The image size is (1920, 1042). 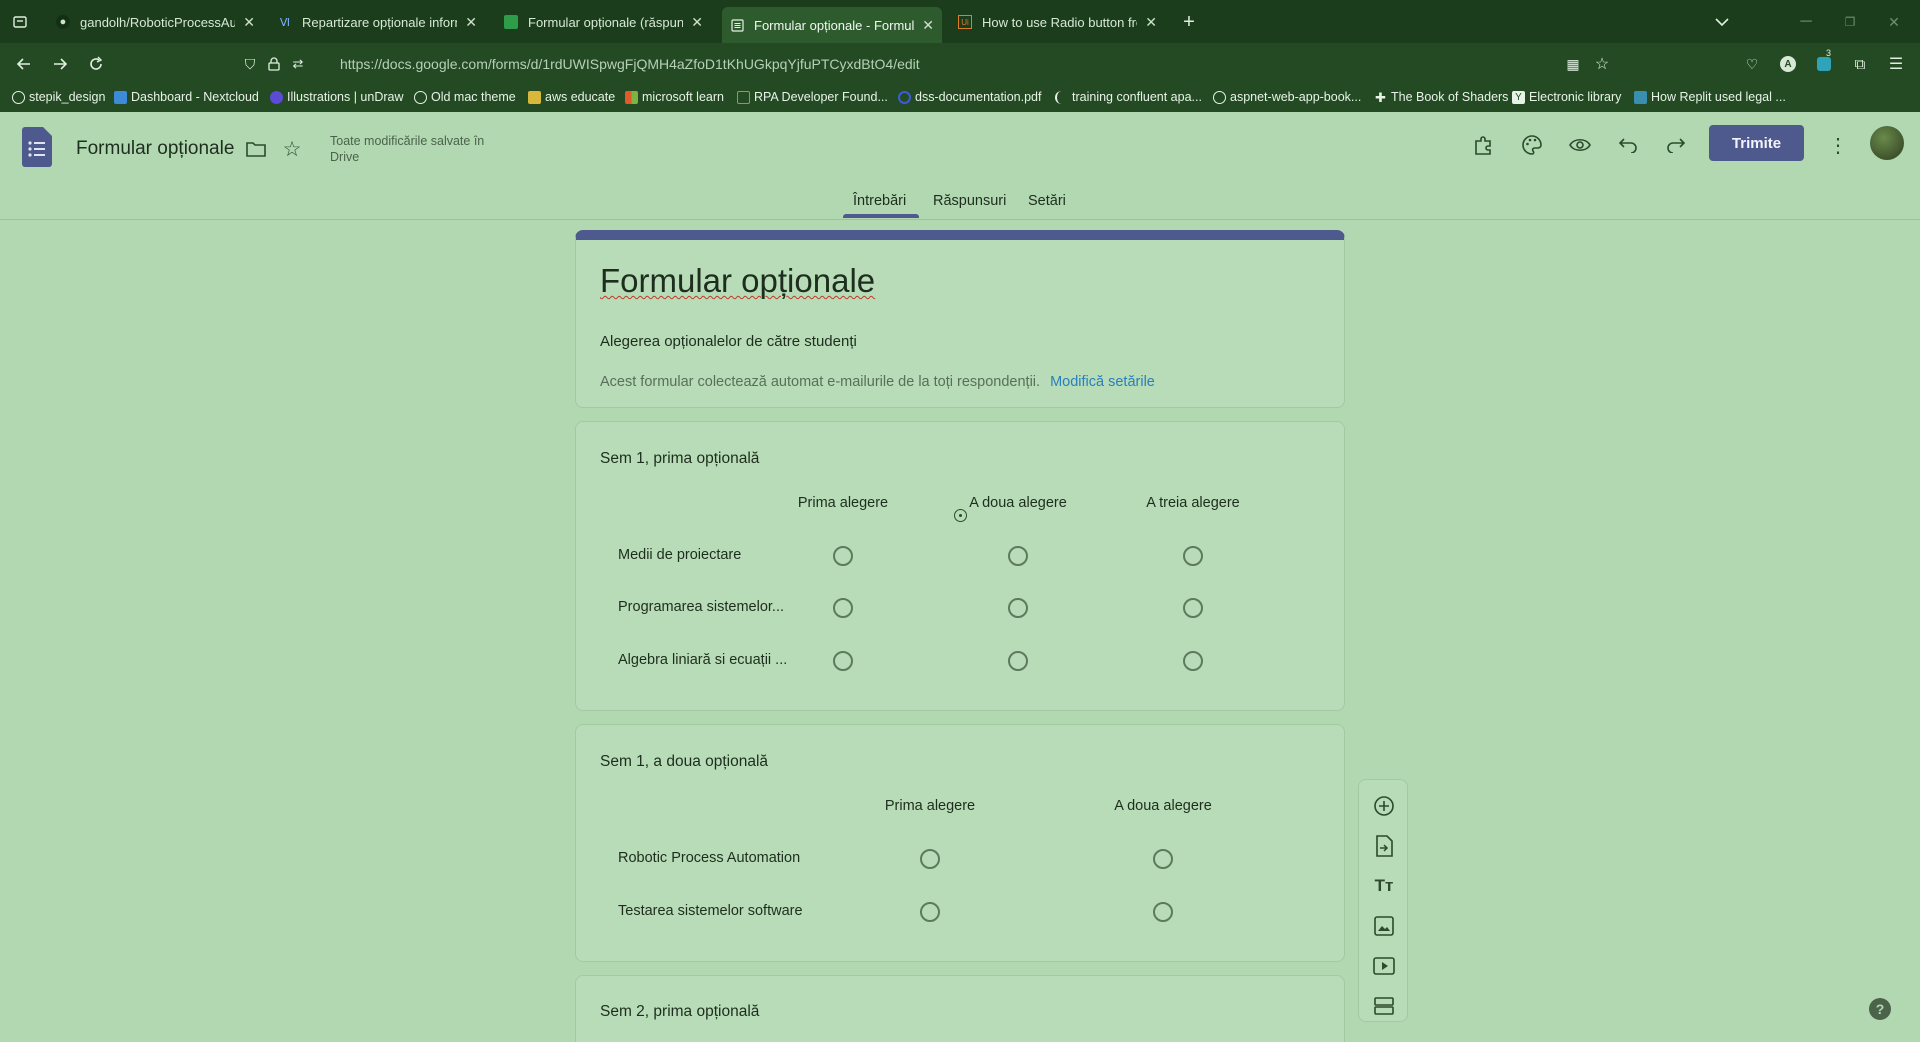 I want to click on send-button: Trimite, so click(x=1756, y=143).